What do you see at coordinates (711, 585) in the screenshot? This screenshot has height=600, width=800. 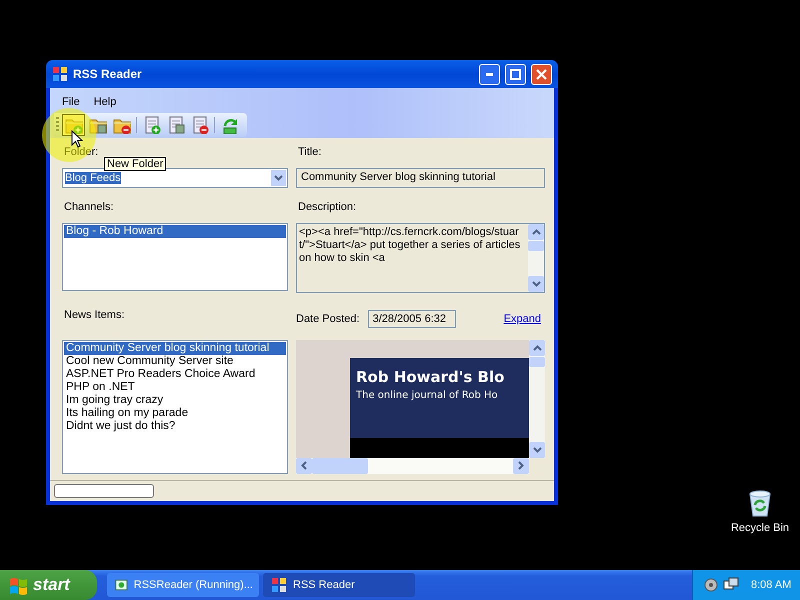 I see `speaker-icon` at bounding box center [711, 585].